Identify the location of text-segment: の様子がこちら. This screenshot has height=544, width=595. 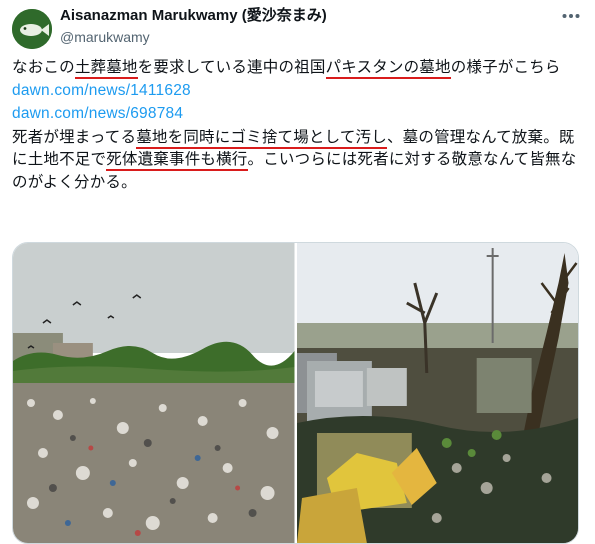
(505, 67).